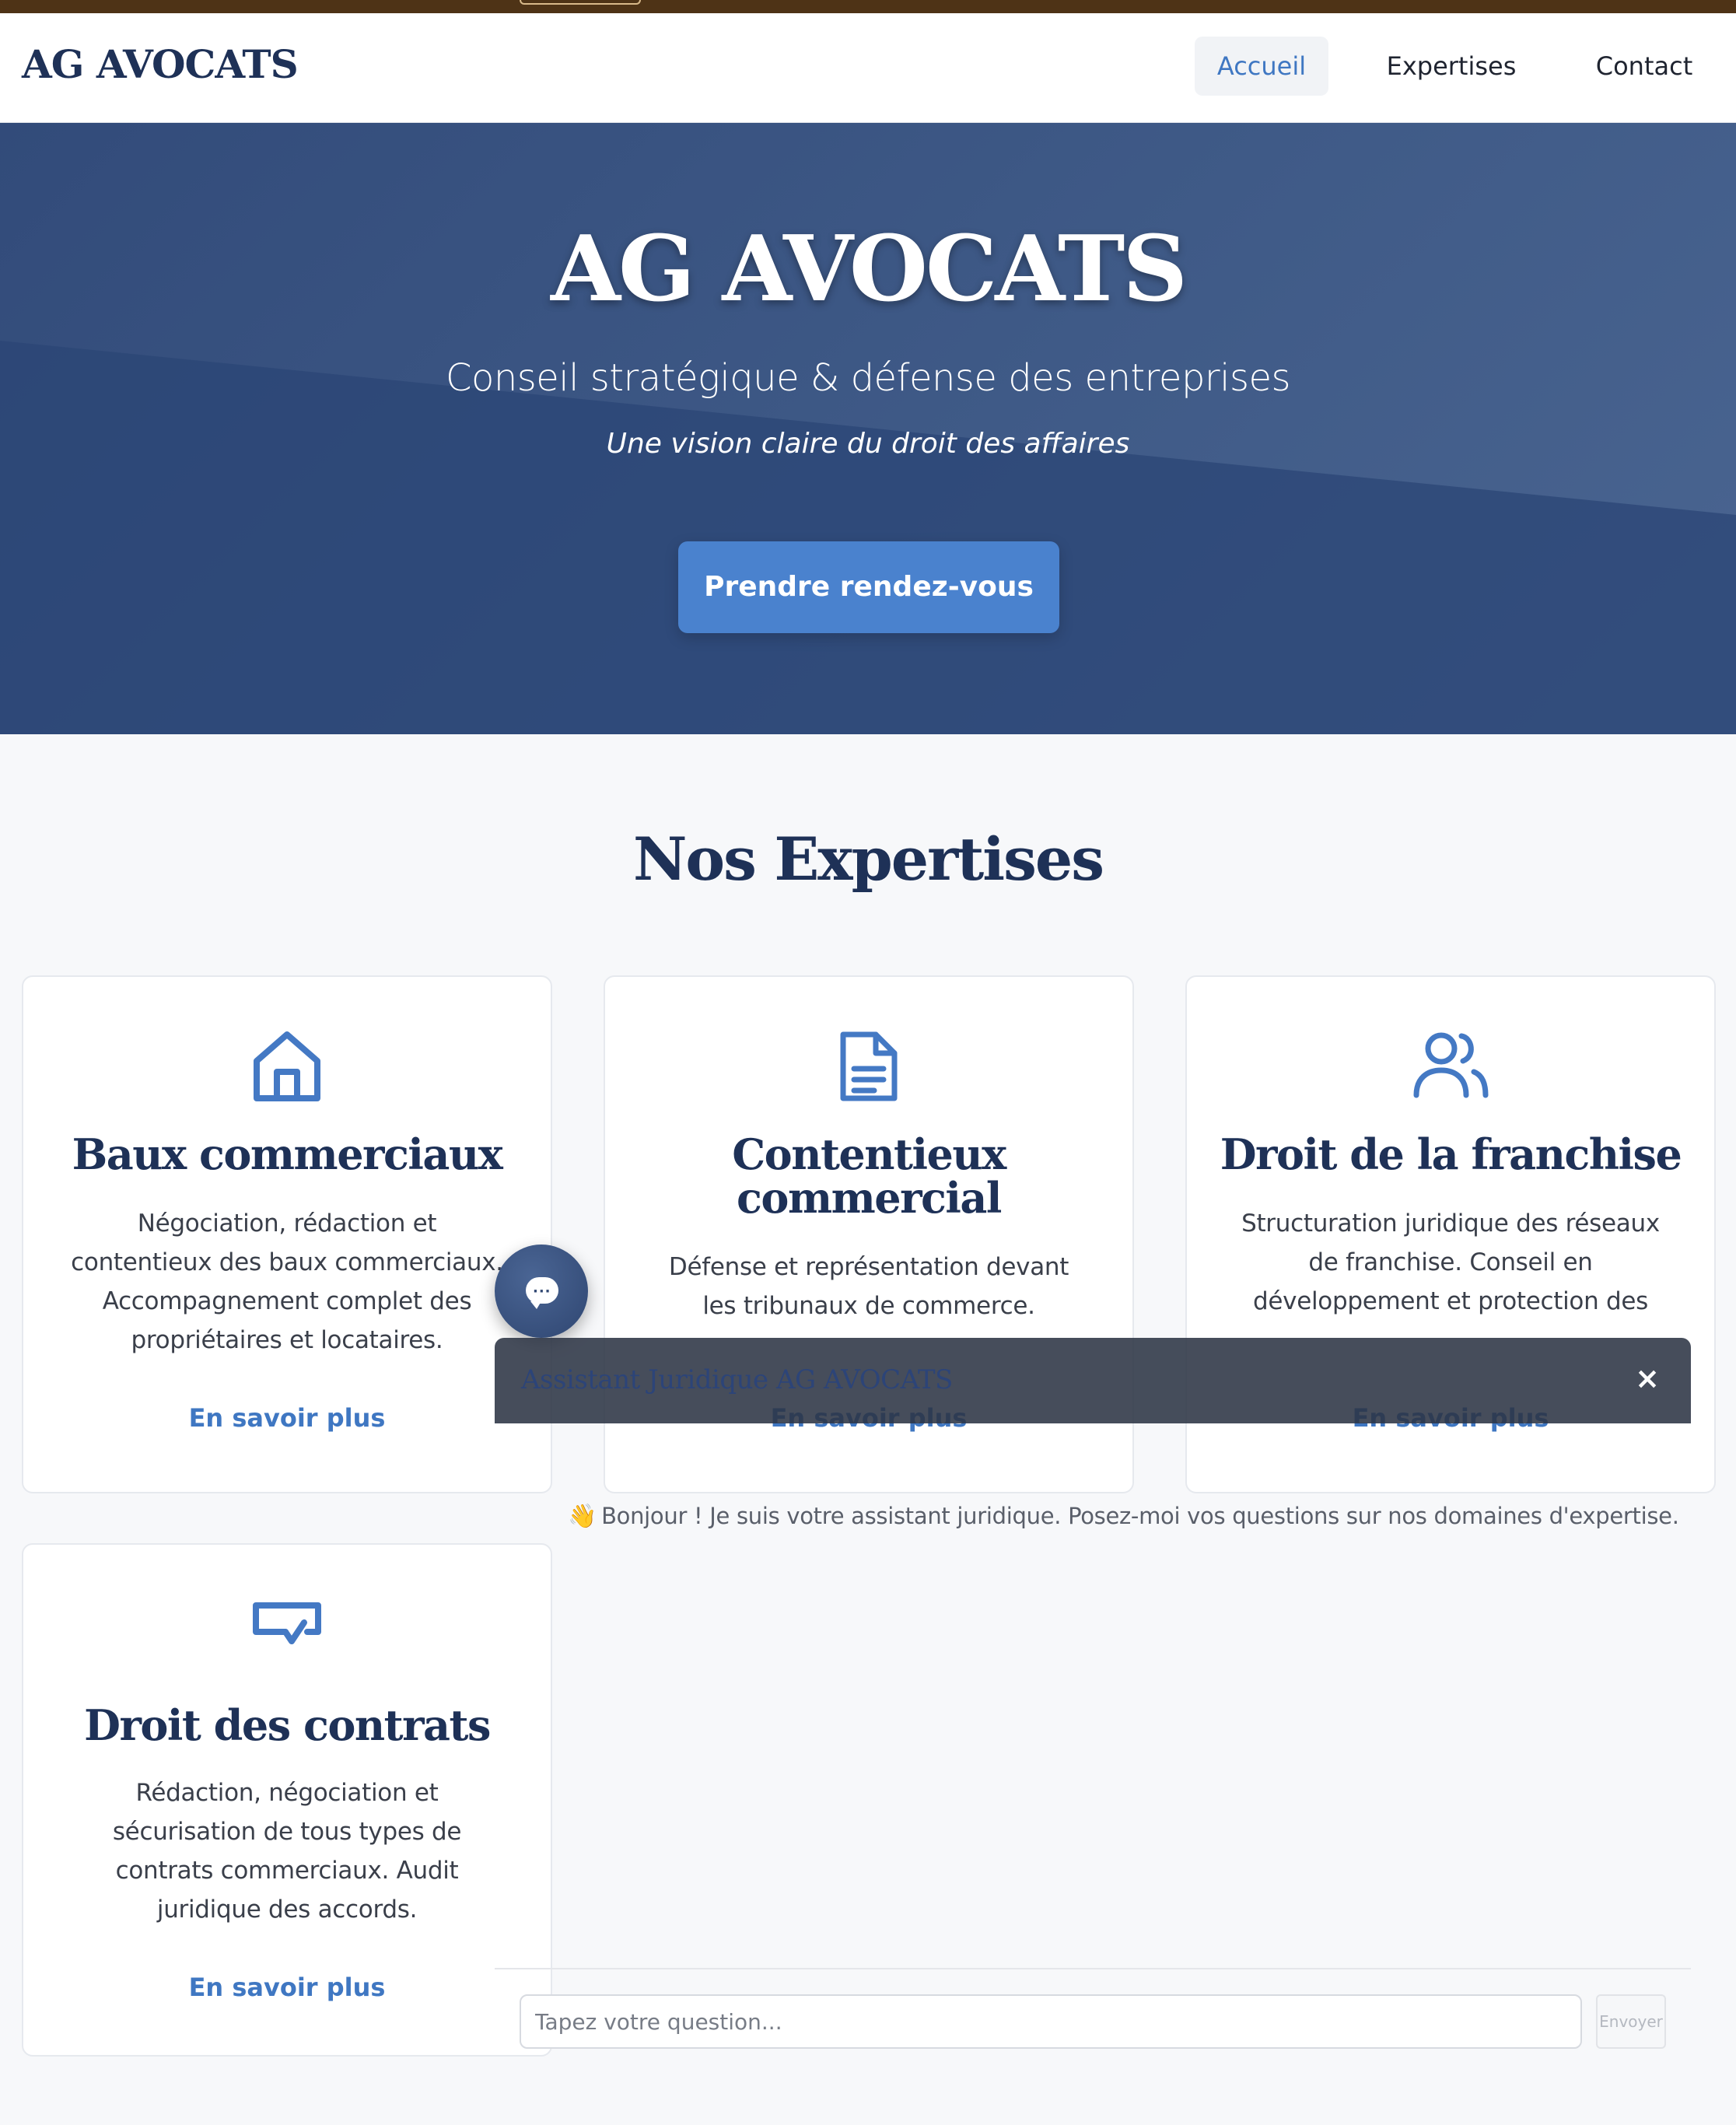 This screenshot has width=1736, height=2125. Describe the element at coordinates (1451, 1154) in the screenshot. I see `card-title: Droit de la franchise` at that location.